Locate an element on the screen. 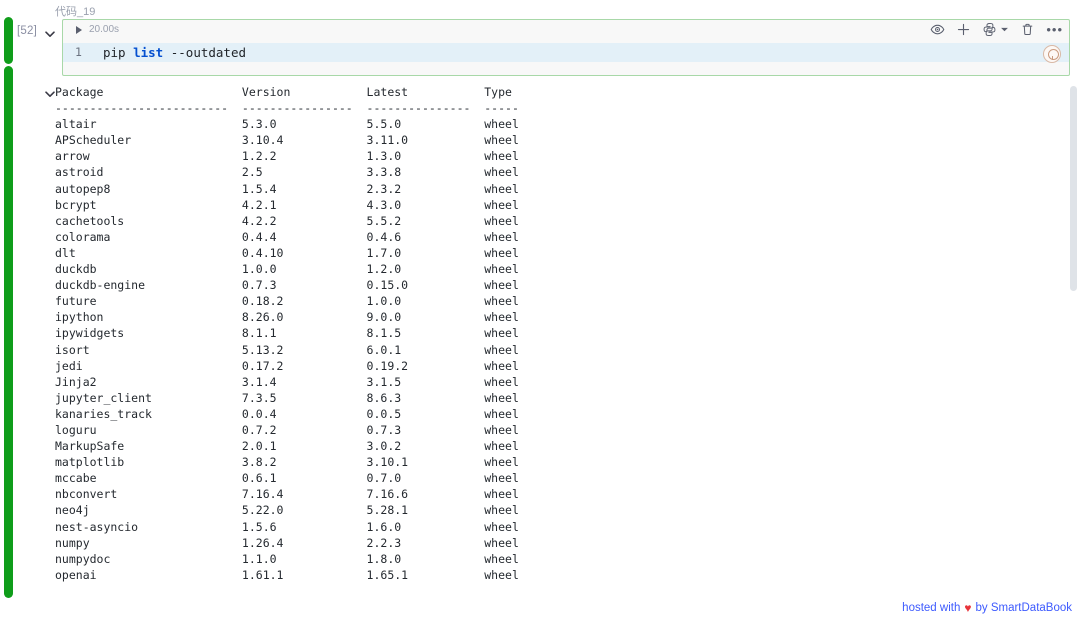 The image size is (1080, 619). code-content: pip list --outdated is located at coordinates (174, 52).